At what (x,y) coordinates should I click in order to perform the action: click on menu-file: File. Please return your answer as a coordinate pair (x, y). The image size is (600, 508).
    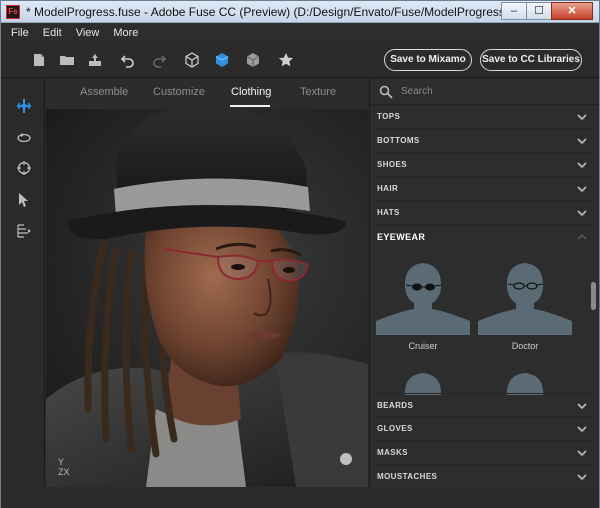
    Looking at the image, I should click on (18, 33).